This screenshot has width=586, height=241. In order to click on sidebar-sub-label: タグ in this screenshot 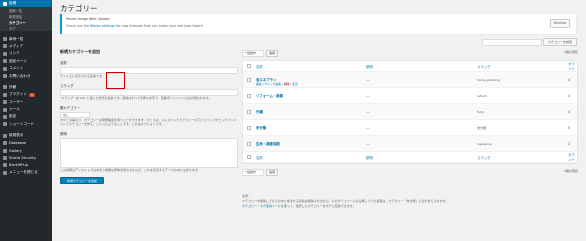, I will do `click(12, 28)`.